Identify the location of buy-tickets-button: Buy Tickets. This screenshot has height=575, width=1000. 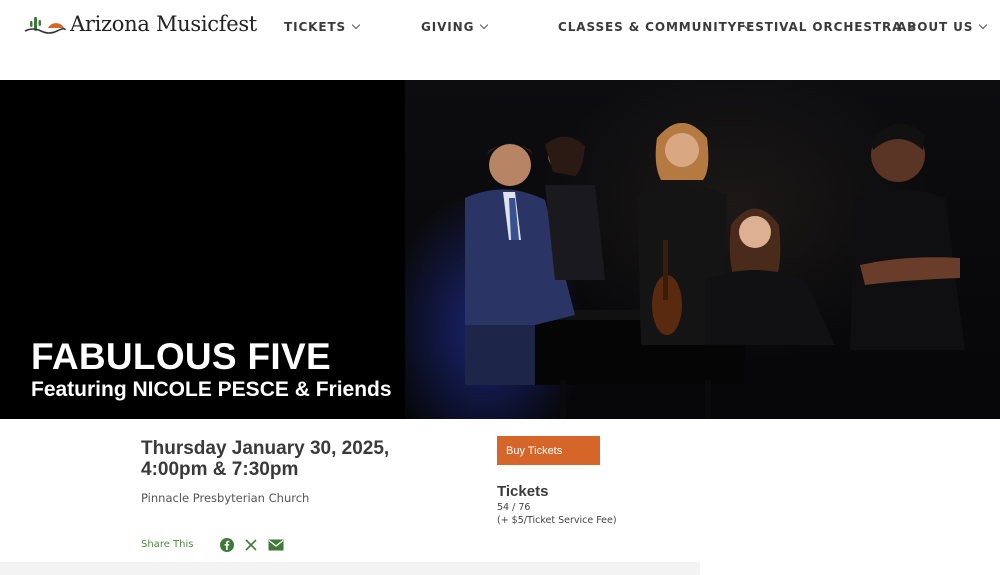
(548, 450).